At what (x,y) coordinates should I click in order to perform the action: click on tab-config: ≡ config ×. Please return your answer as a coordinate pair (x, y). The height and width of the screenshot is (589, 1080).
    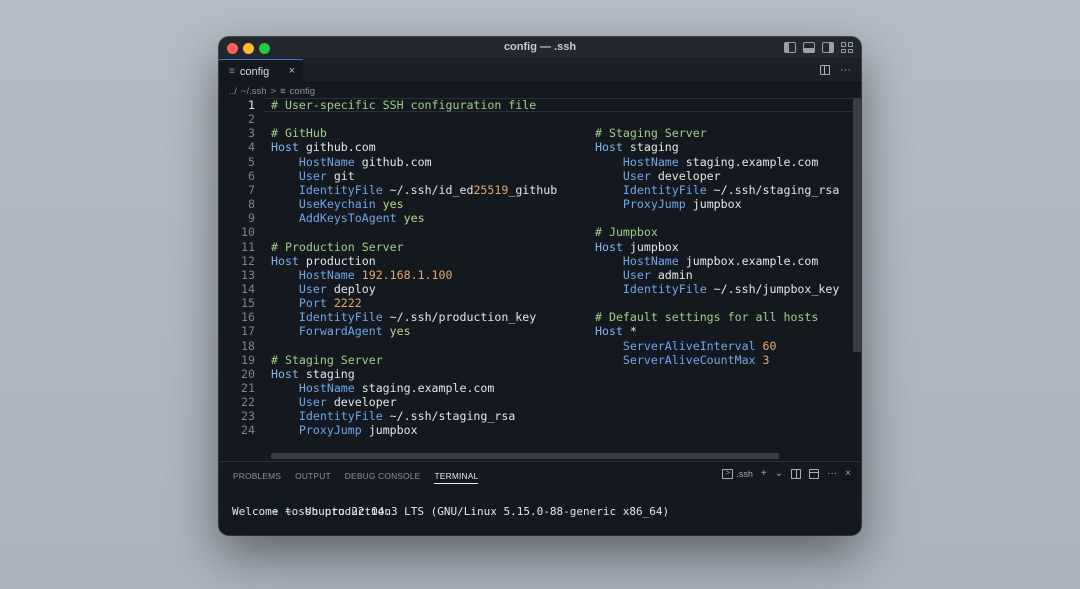
    Looking at the image, I should click on (261, 71).